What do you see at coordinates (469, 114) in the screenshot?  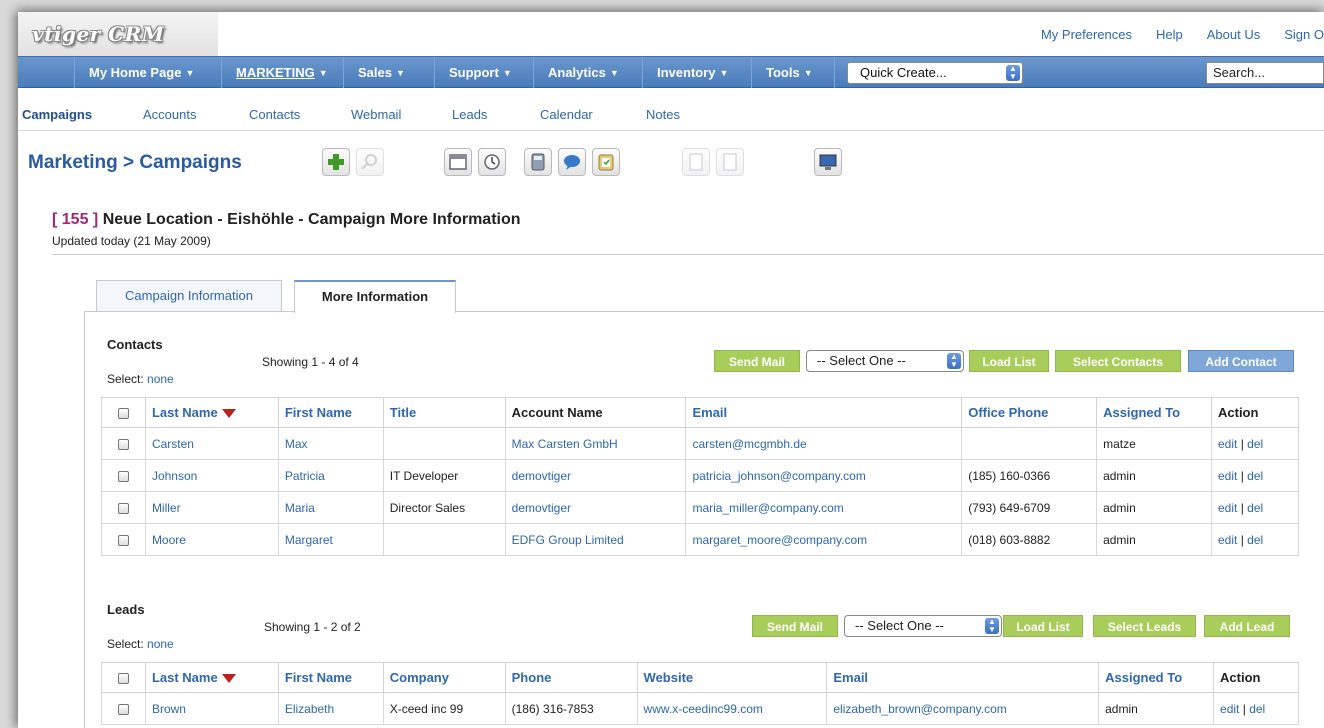 I see `subnav-leads: Leads` at bounding box center [469, 114].